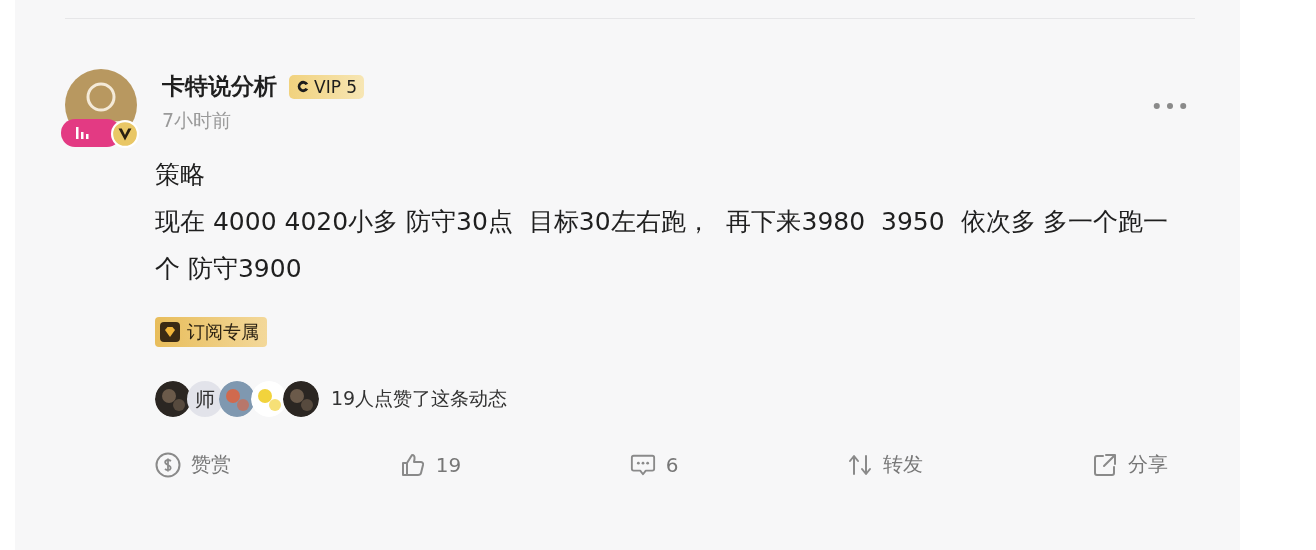 The width and height of the screenshot is (1316, 550). What do you see at coordinates (168, 464) in the screenshot?
I see `coin-icon` at bounding box center [168, 464].